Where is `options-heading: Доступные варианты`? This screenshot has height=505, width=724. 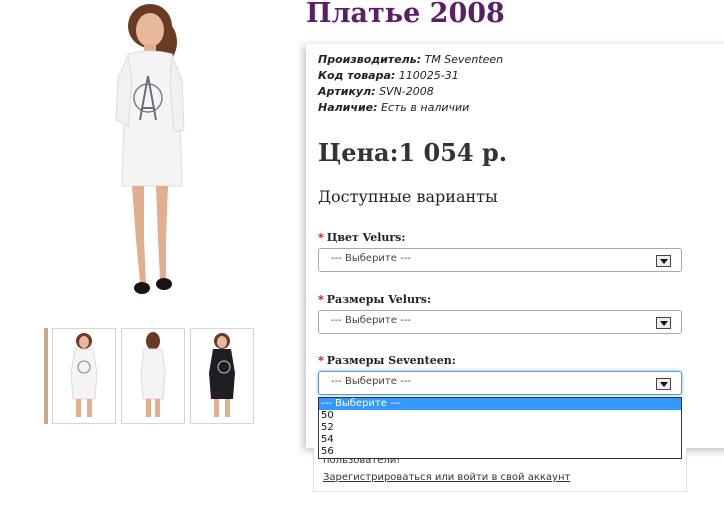
options-heading: Доступные варианты is located at coordinates (408, 196).